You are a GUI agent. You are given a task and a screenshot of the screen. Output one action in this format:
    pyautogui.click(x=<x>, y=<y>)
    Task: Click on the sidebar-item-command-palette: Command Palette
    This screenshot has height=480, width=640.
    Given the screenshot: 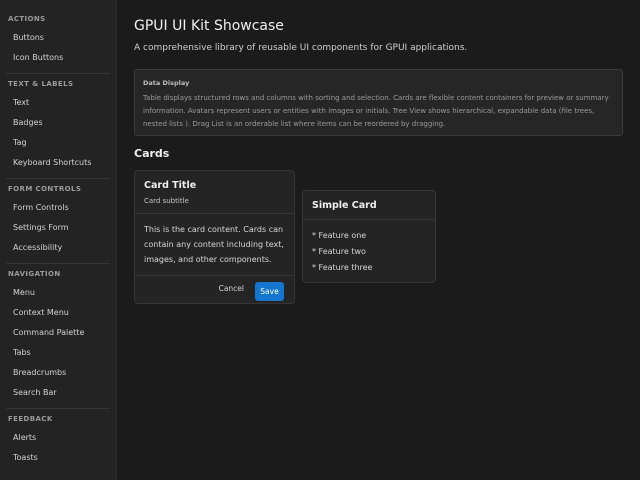 What is the action you would take?
    pyautogui.click(x=58, y=333)
    